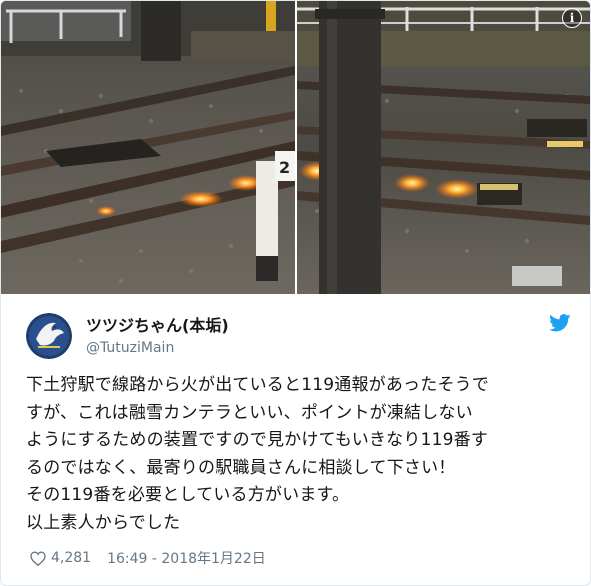  I want to click on post-sign-number: 2, so click(284, 167).